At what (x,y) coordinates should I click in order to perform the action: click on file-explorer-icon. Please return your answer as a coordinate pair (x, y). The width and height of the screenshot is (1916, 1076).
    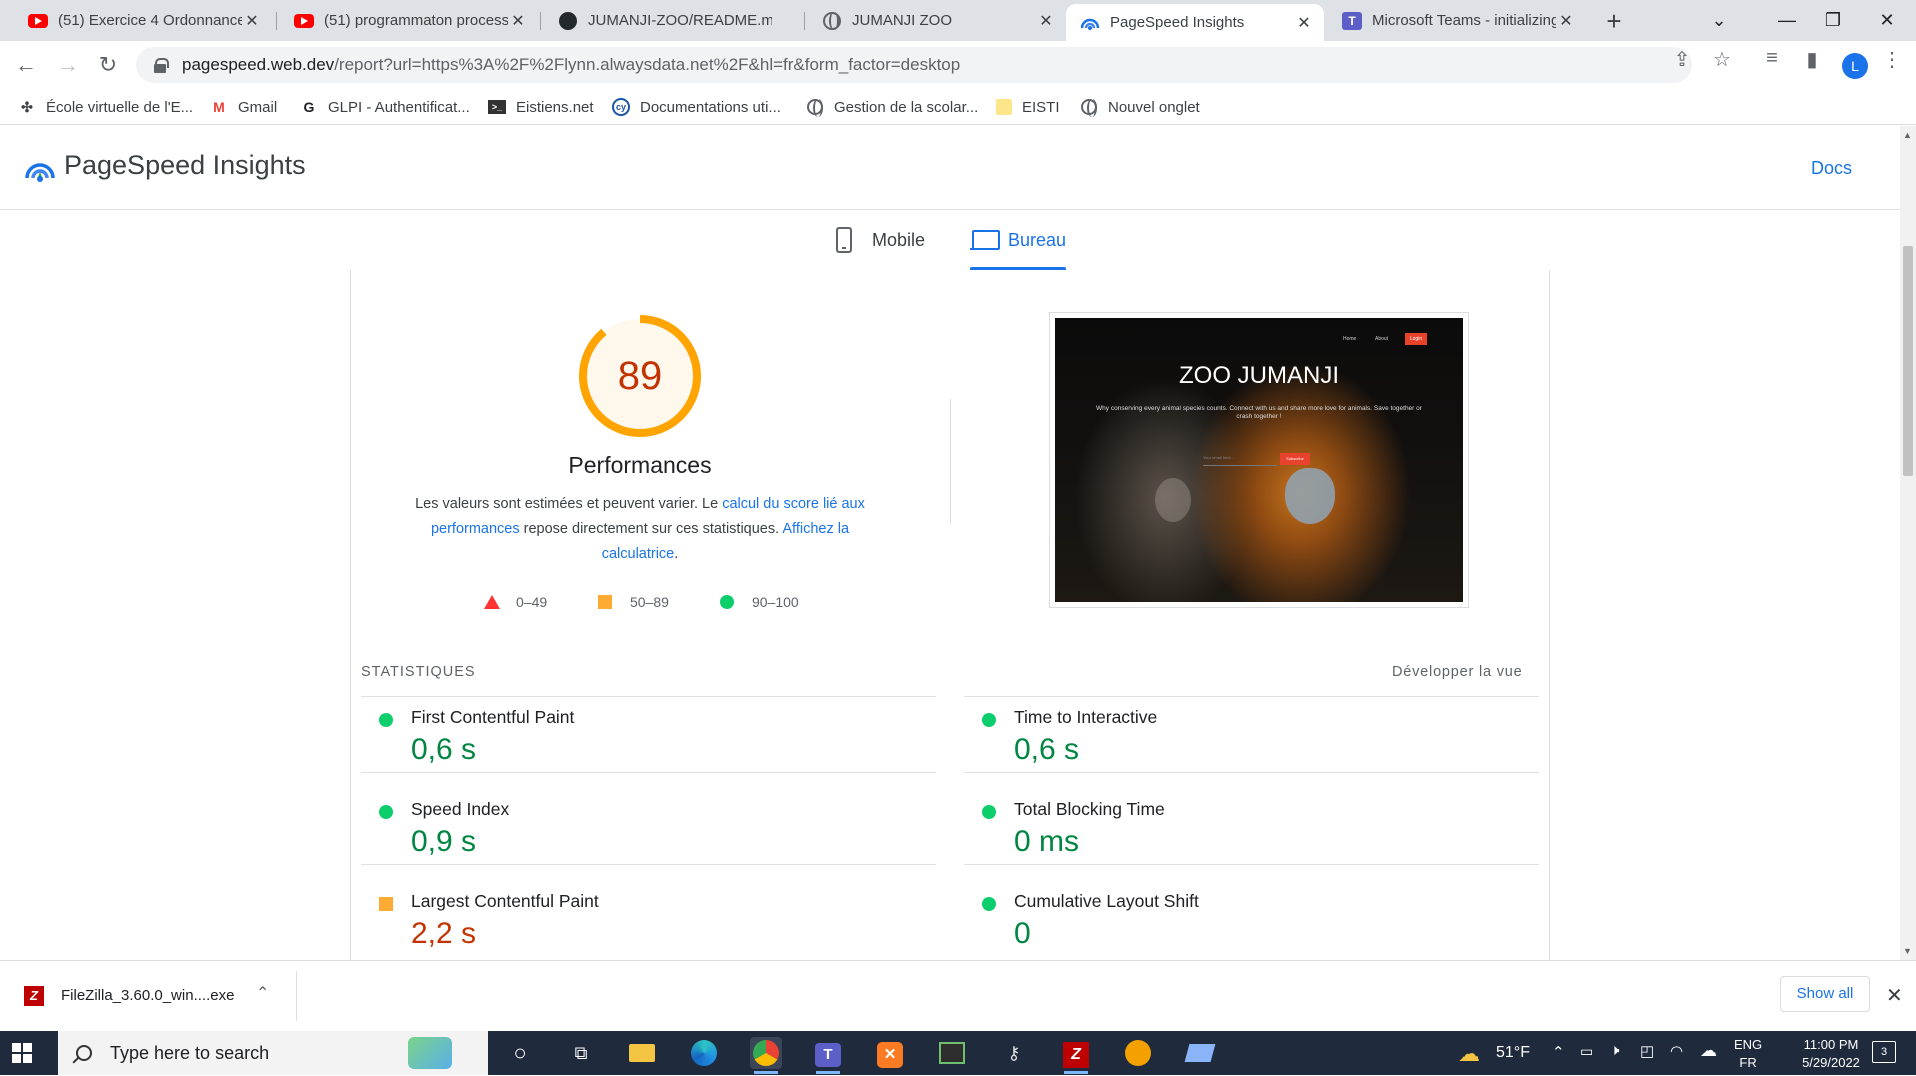
    Looking at the image, I should click on (642, 1053).